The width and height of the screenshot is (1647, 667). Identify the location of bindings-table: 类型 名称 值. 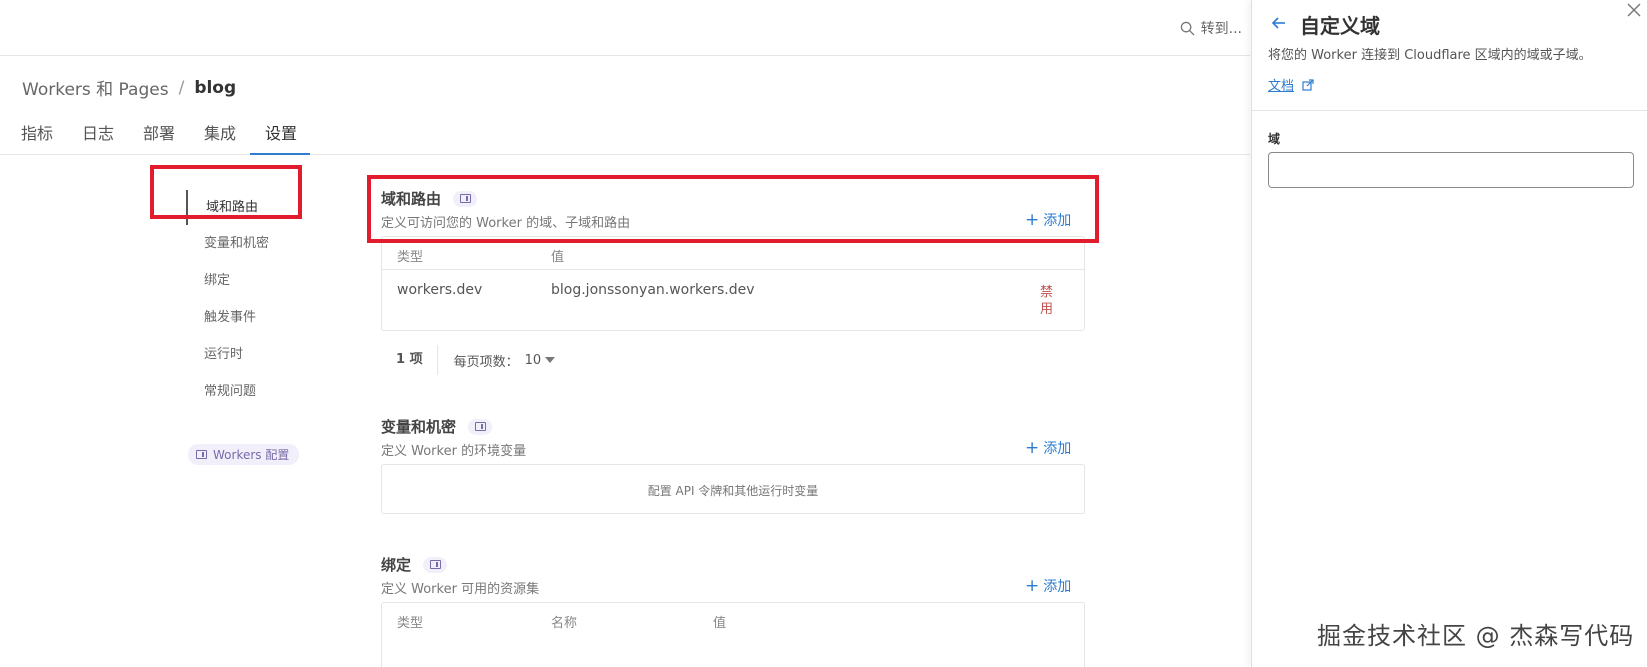
(733, 634).